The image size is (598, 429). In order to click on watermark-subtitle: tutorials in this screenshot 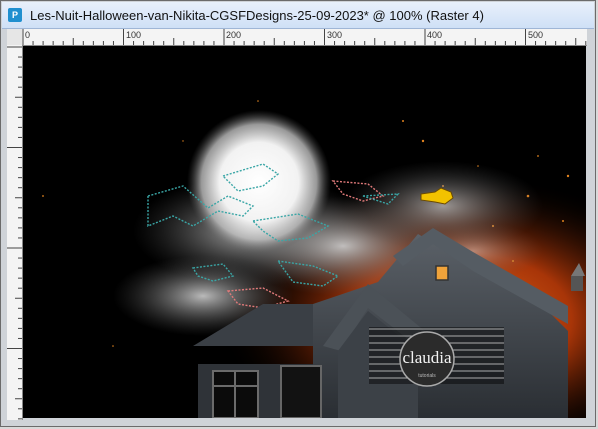, I will do `click(427, 376)`.